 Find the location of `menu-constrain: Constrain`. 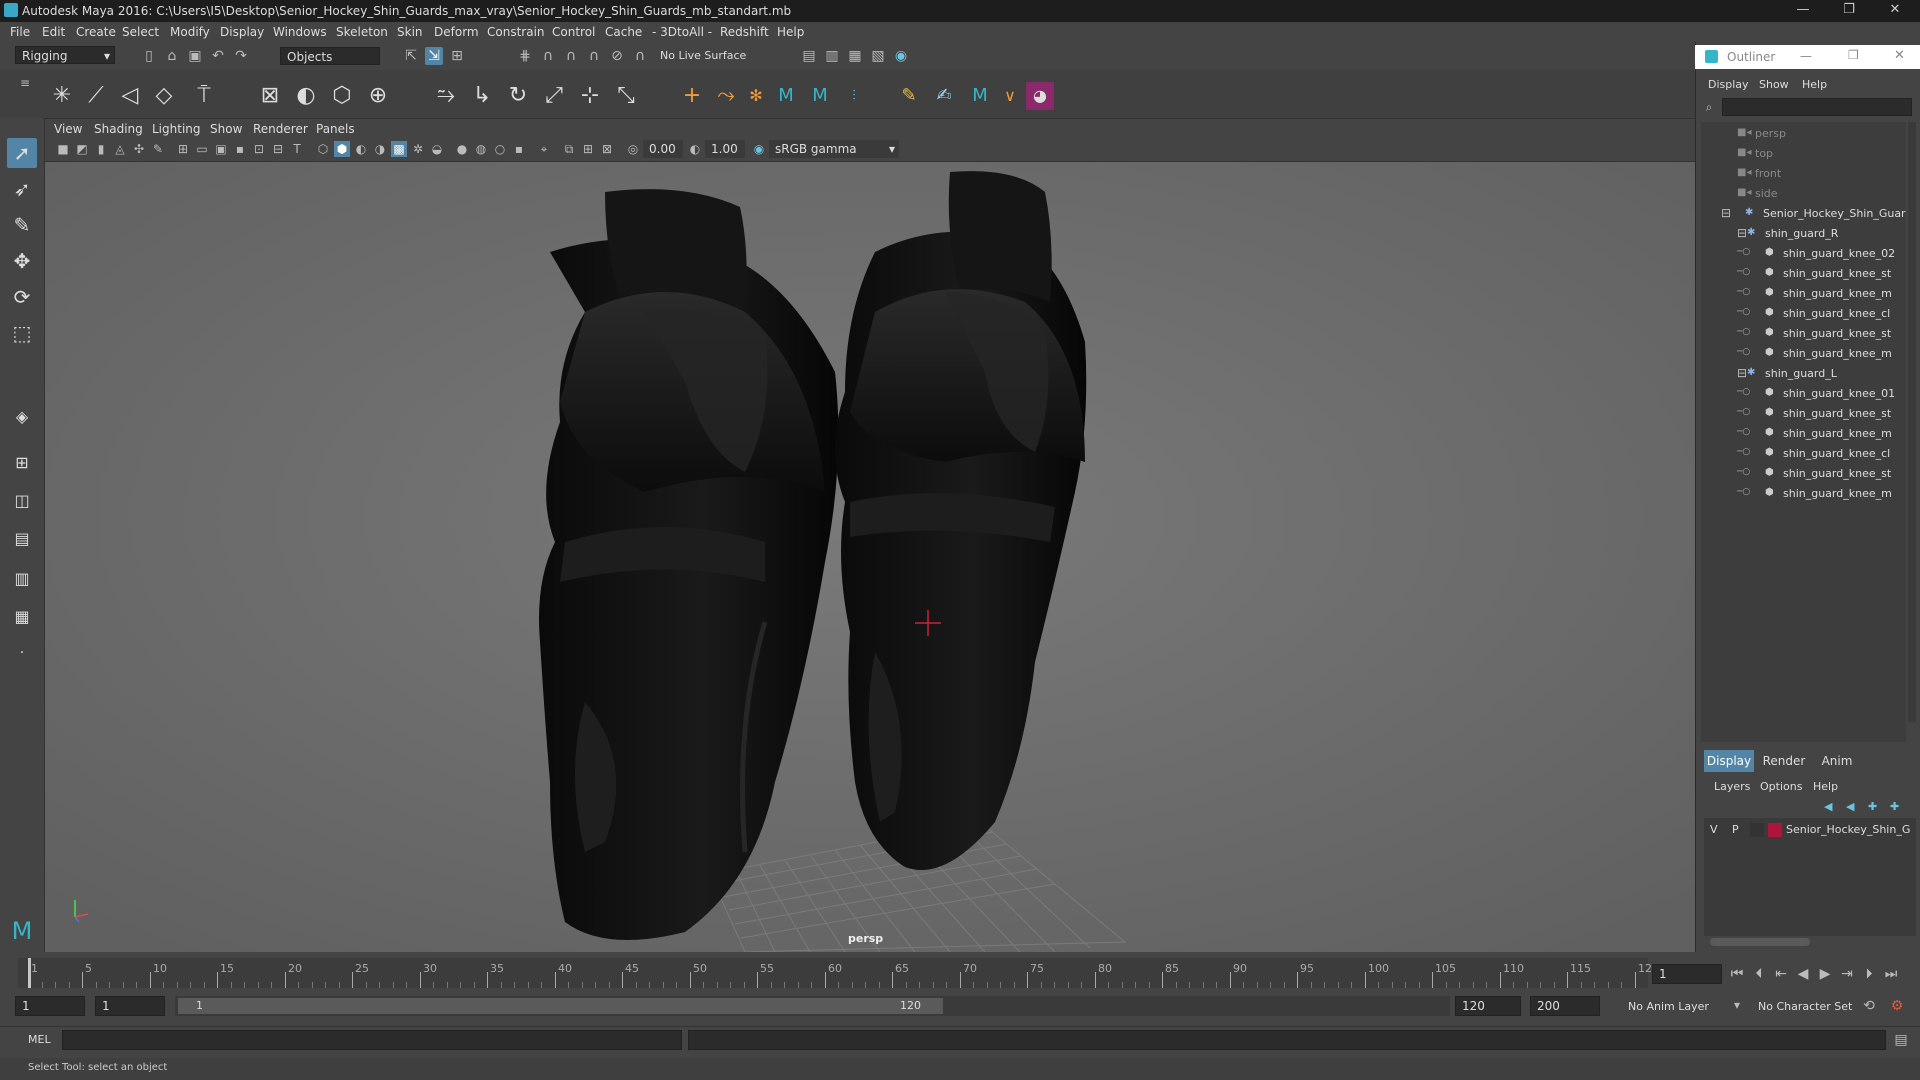

menu-constrain: Constrain is located at coordinates (516, 32).